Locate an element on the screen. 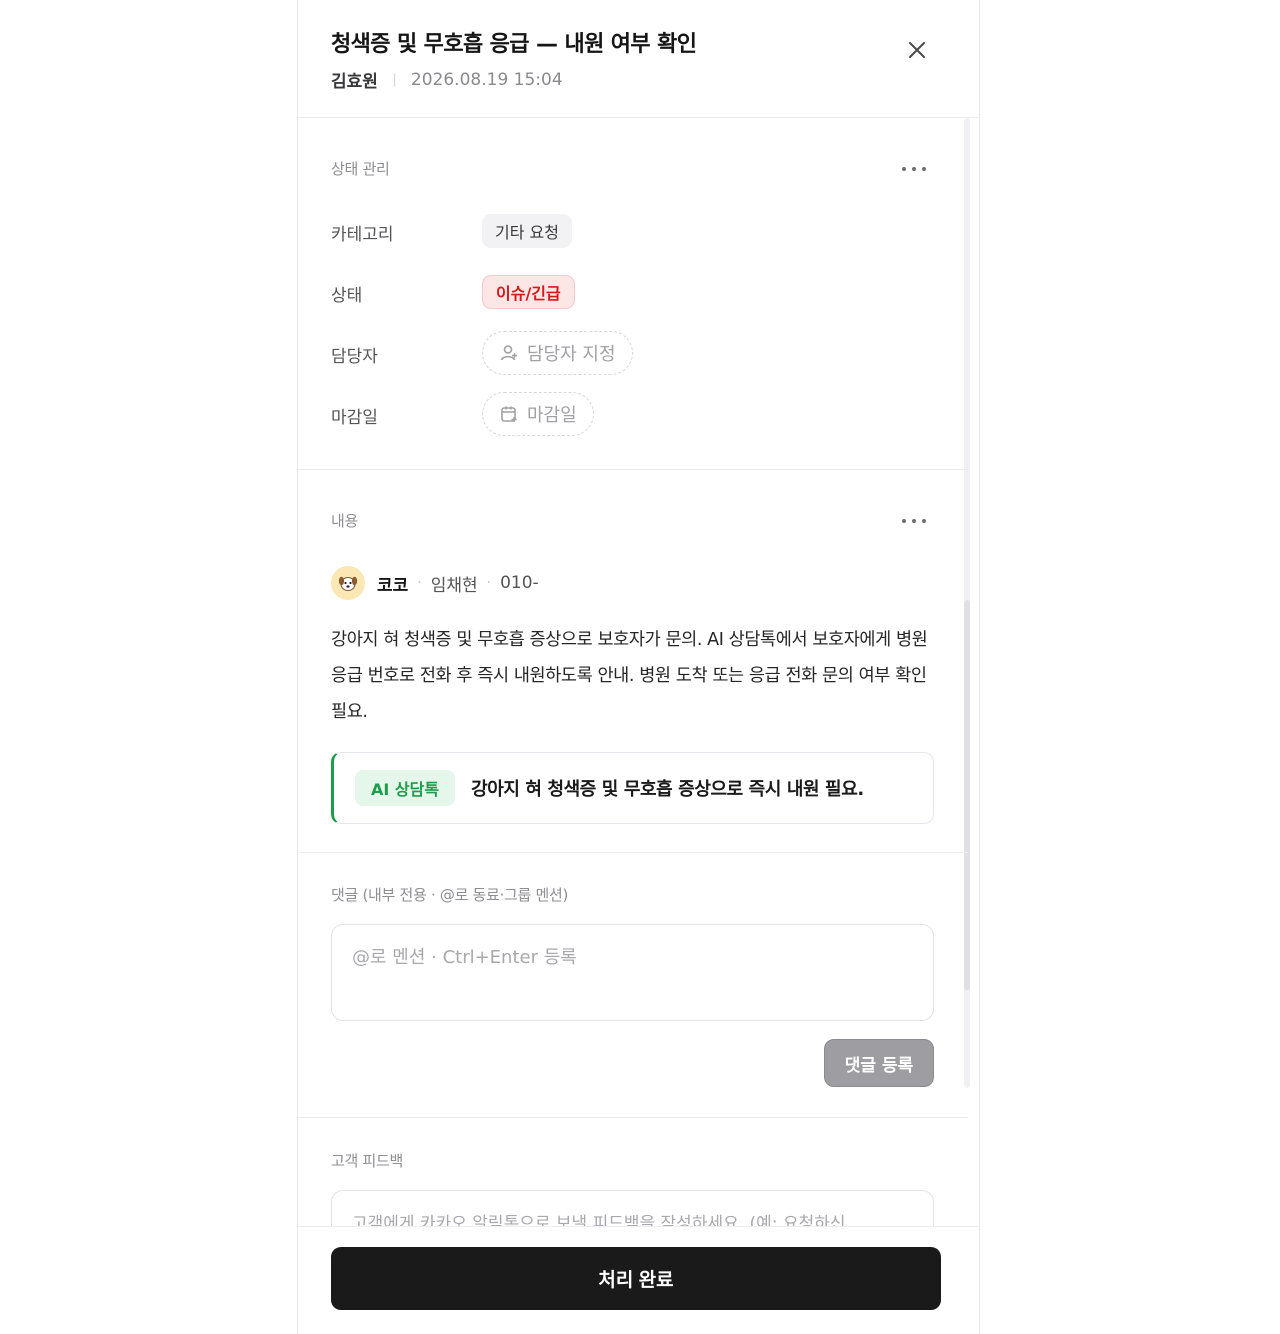 This screenshot has height=1334, width=1280. status-more-button is located at coordinates (914, 169).